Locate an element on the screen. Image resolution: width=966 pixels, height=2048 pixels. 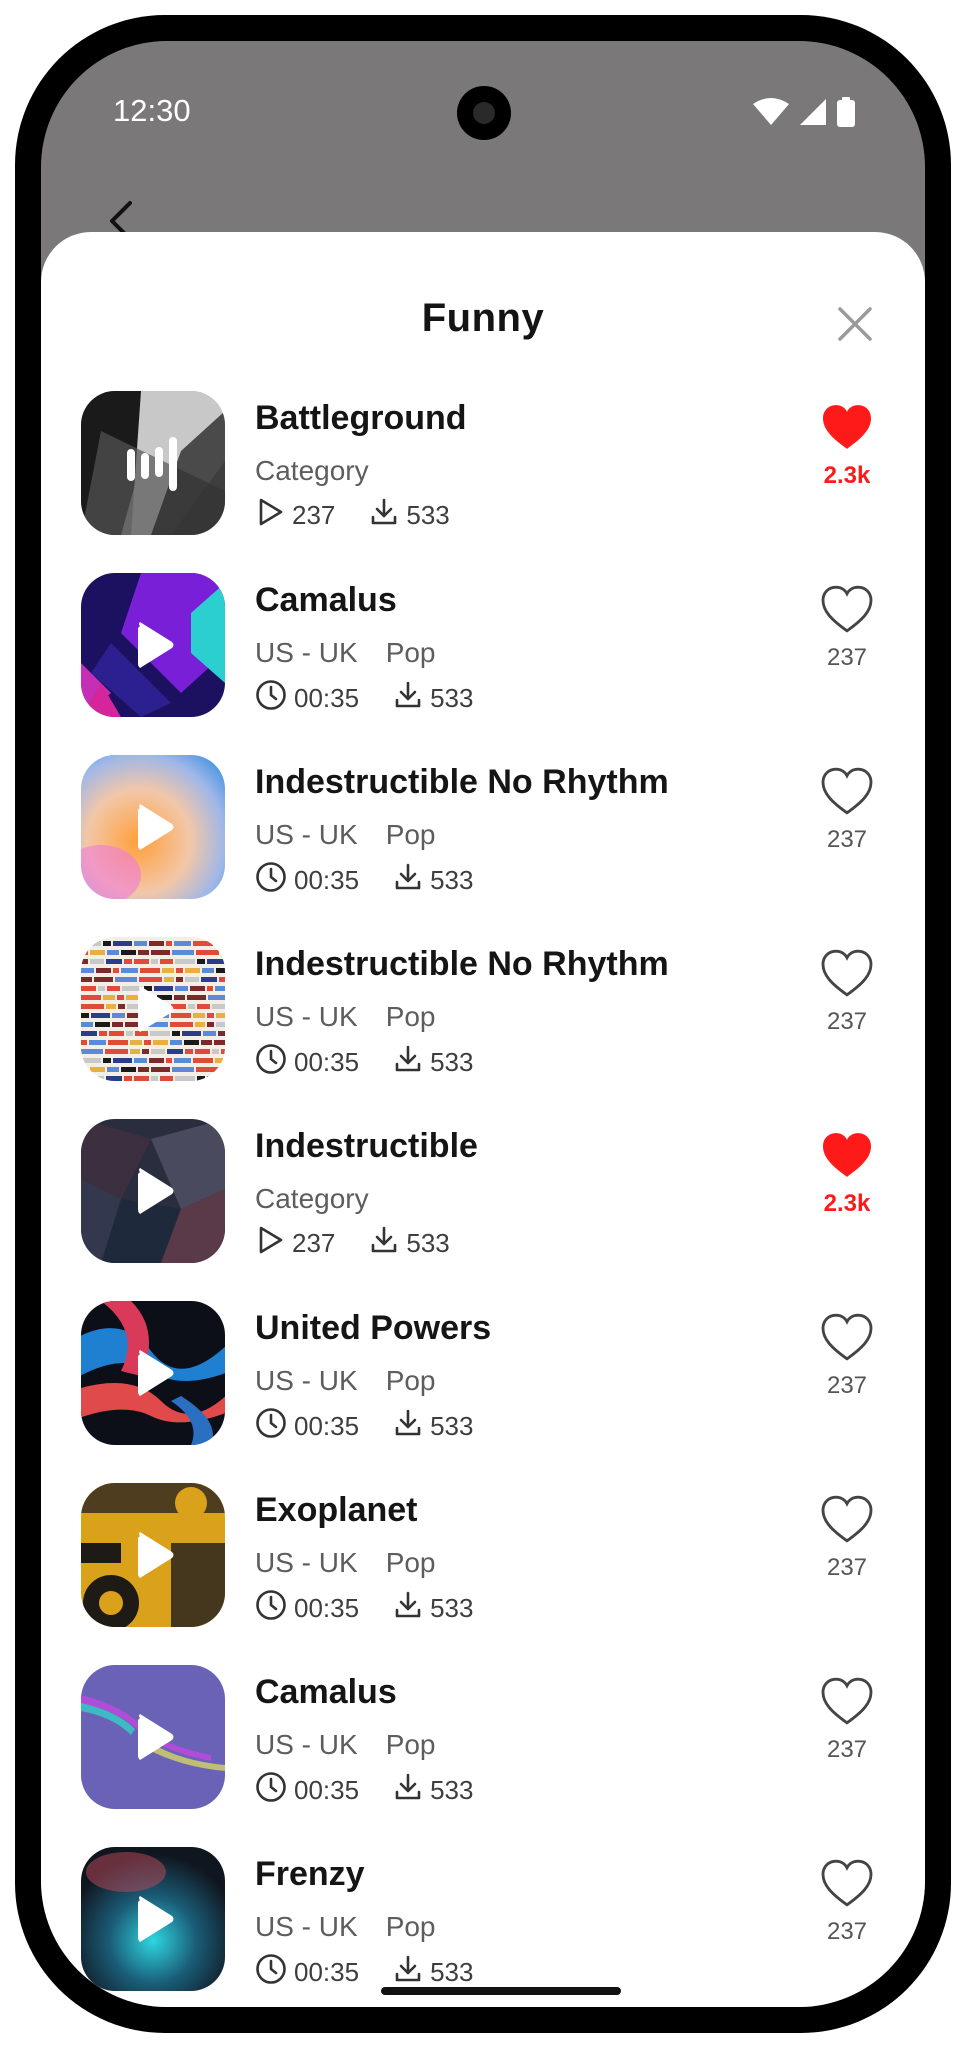
track-row: Frenzy US - UK Pop 00:35 533 237 is located at coordinates (483, 1921).